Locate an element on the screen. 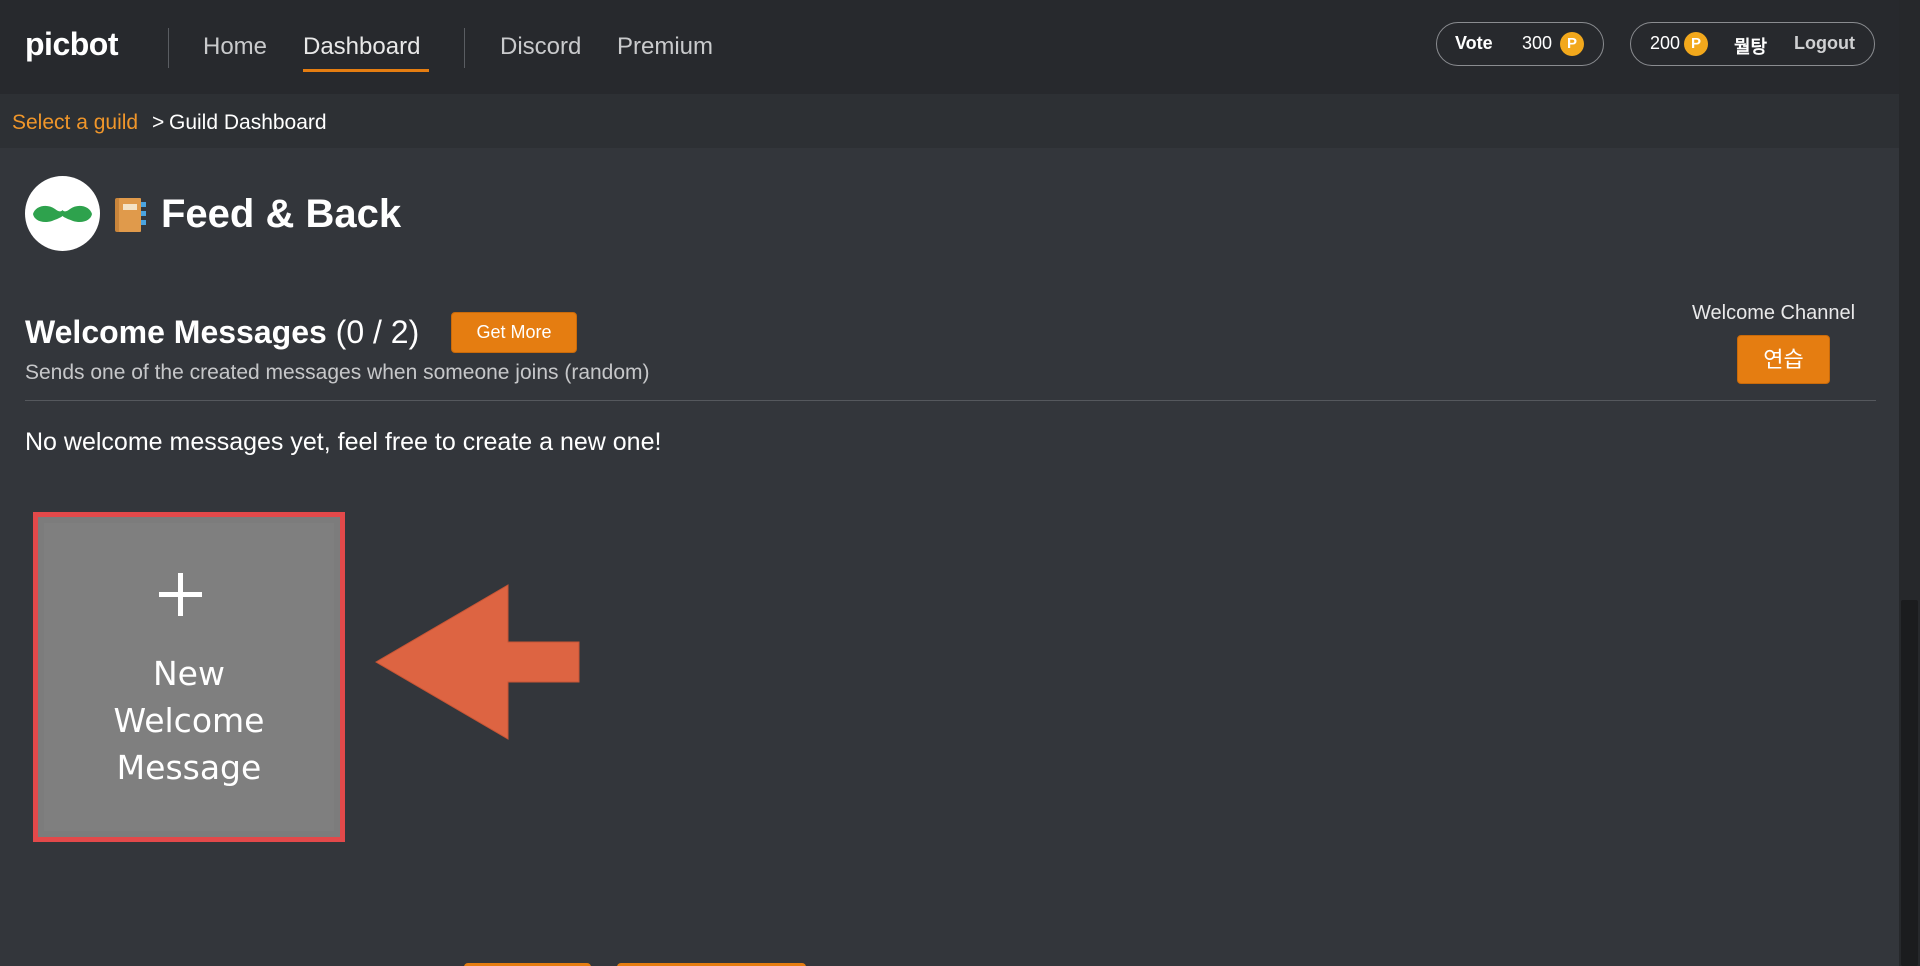 The image size is (1920, 966). get-more-button: Get More is located at coordinates (514, 332).